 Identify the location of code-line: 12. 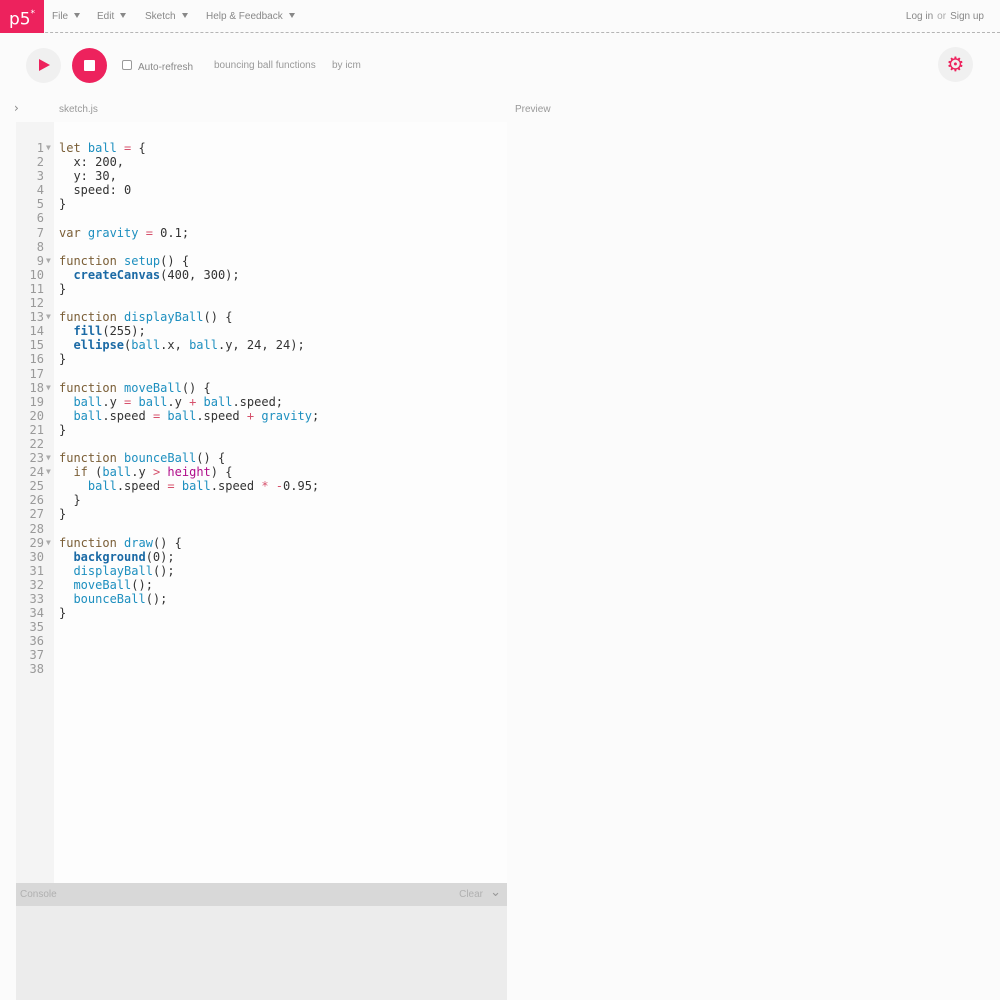
(261, 303).